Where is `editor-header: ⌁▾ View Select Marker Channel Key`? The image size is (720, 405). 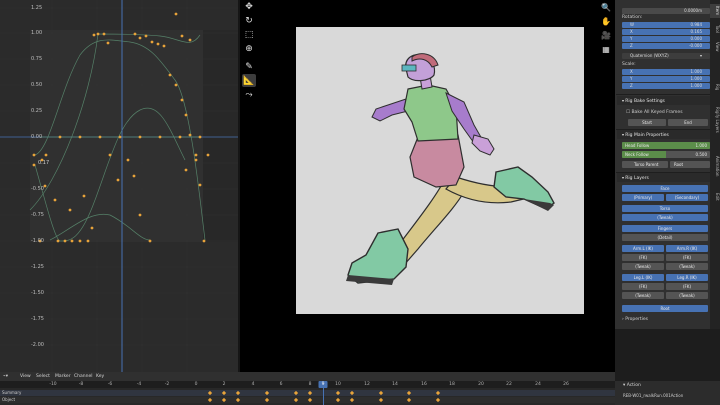 editor-header: ⌁▾ View Select Marker Channel Key is located at coordinates (307, 376).